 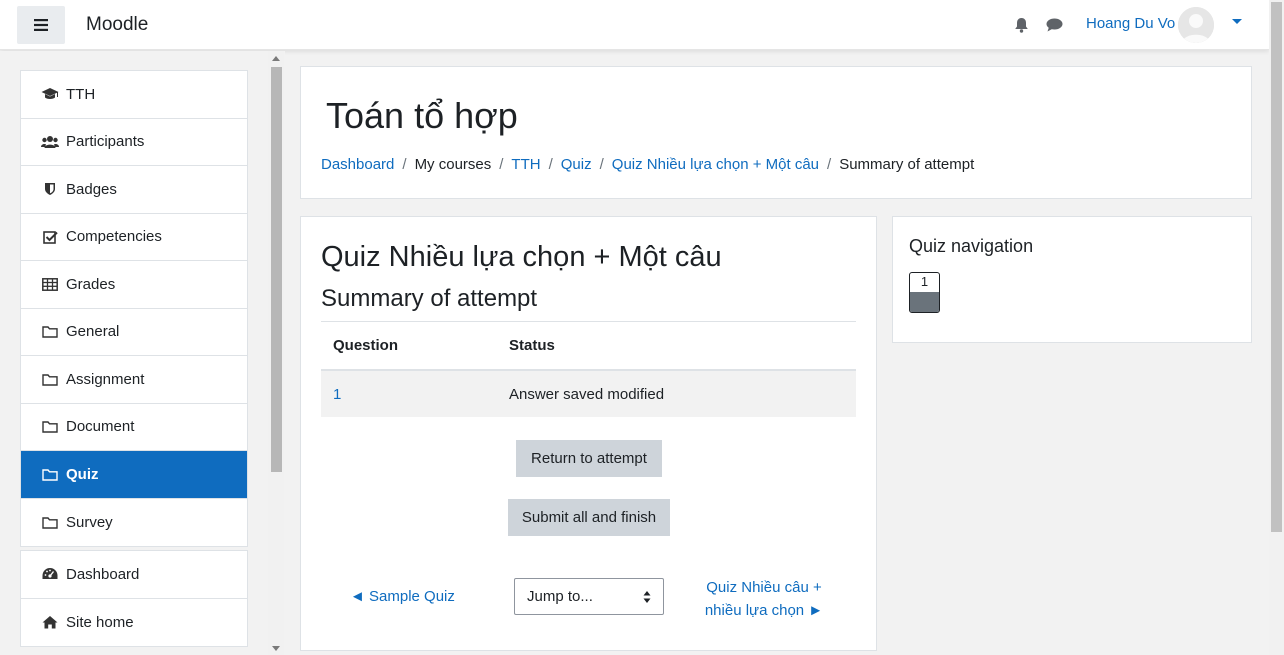 I want to click on quiz-nav-question-button: 1, so click(x=924, y=292).